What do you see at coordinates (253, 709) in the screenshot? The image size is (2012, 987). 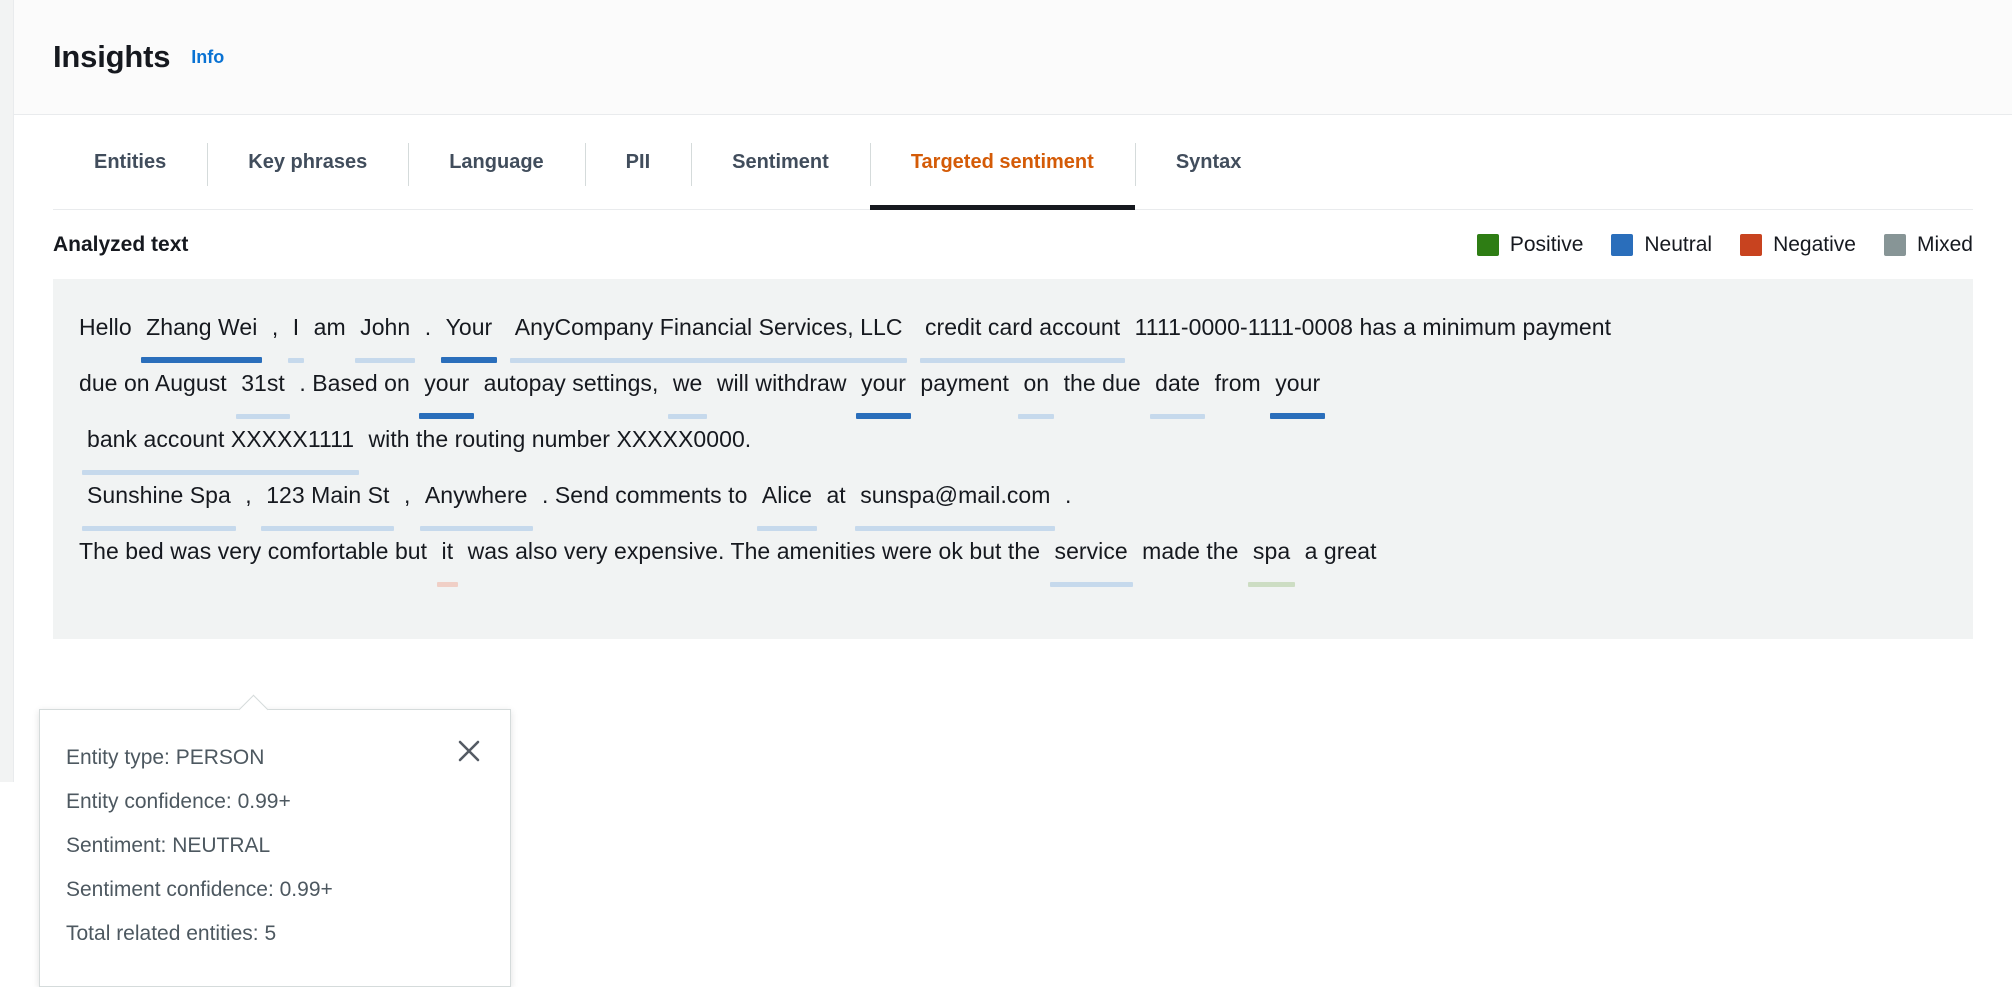 I see `popover-arrow` at bounding box center [253, 709].